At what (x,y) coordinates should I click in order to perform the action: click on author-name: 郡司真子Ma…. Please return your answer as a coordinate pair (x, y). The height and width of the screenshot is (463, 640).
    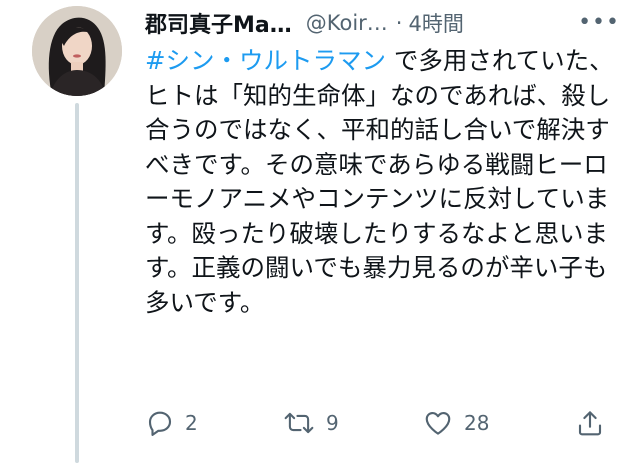
    Looking at the image, I should click on (218, 23).